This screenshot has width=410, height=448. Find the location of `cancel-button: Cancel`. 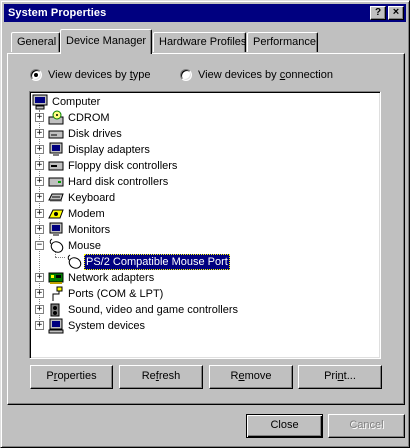

cancel-button: Cancel is located at coordinates (366, 426).